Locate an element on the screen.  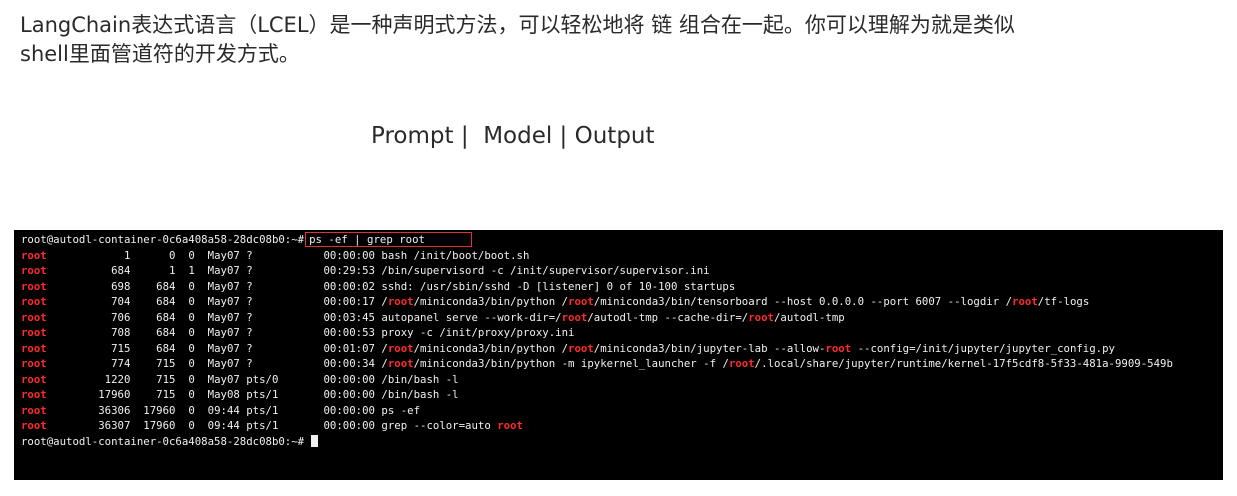
ps-command: bash /init/boot/boot.sh is located at coordinates (455, 255).